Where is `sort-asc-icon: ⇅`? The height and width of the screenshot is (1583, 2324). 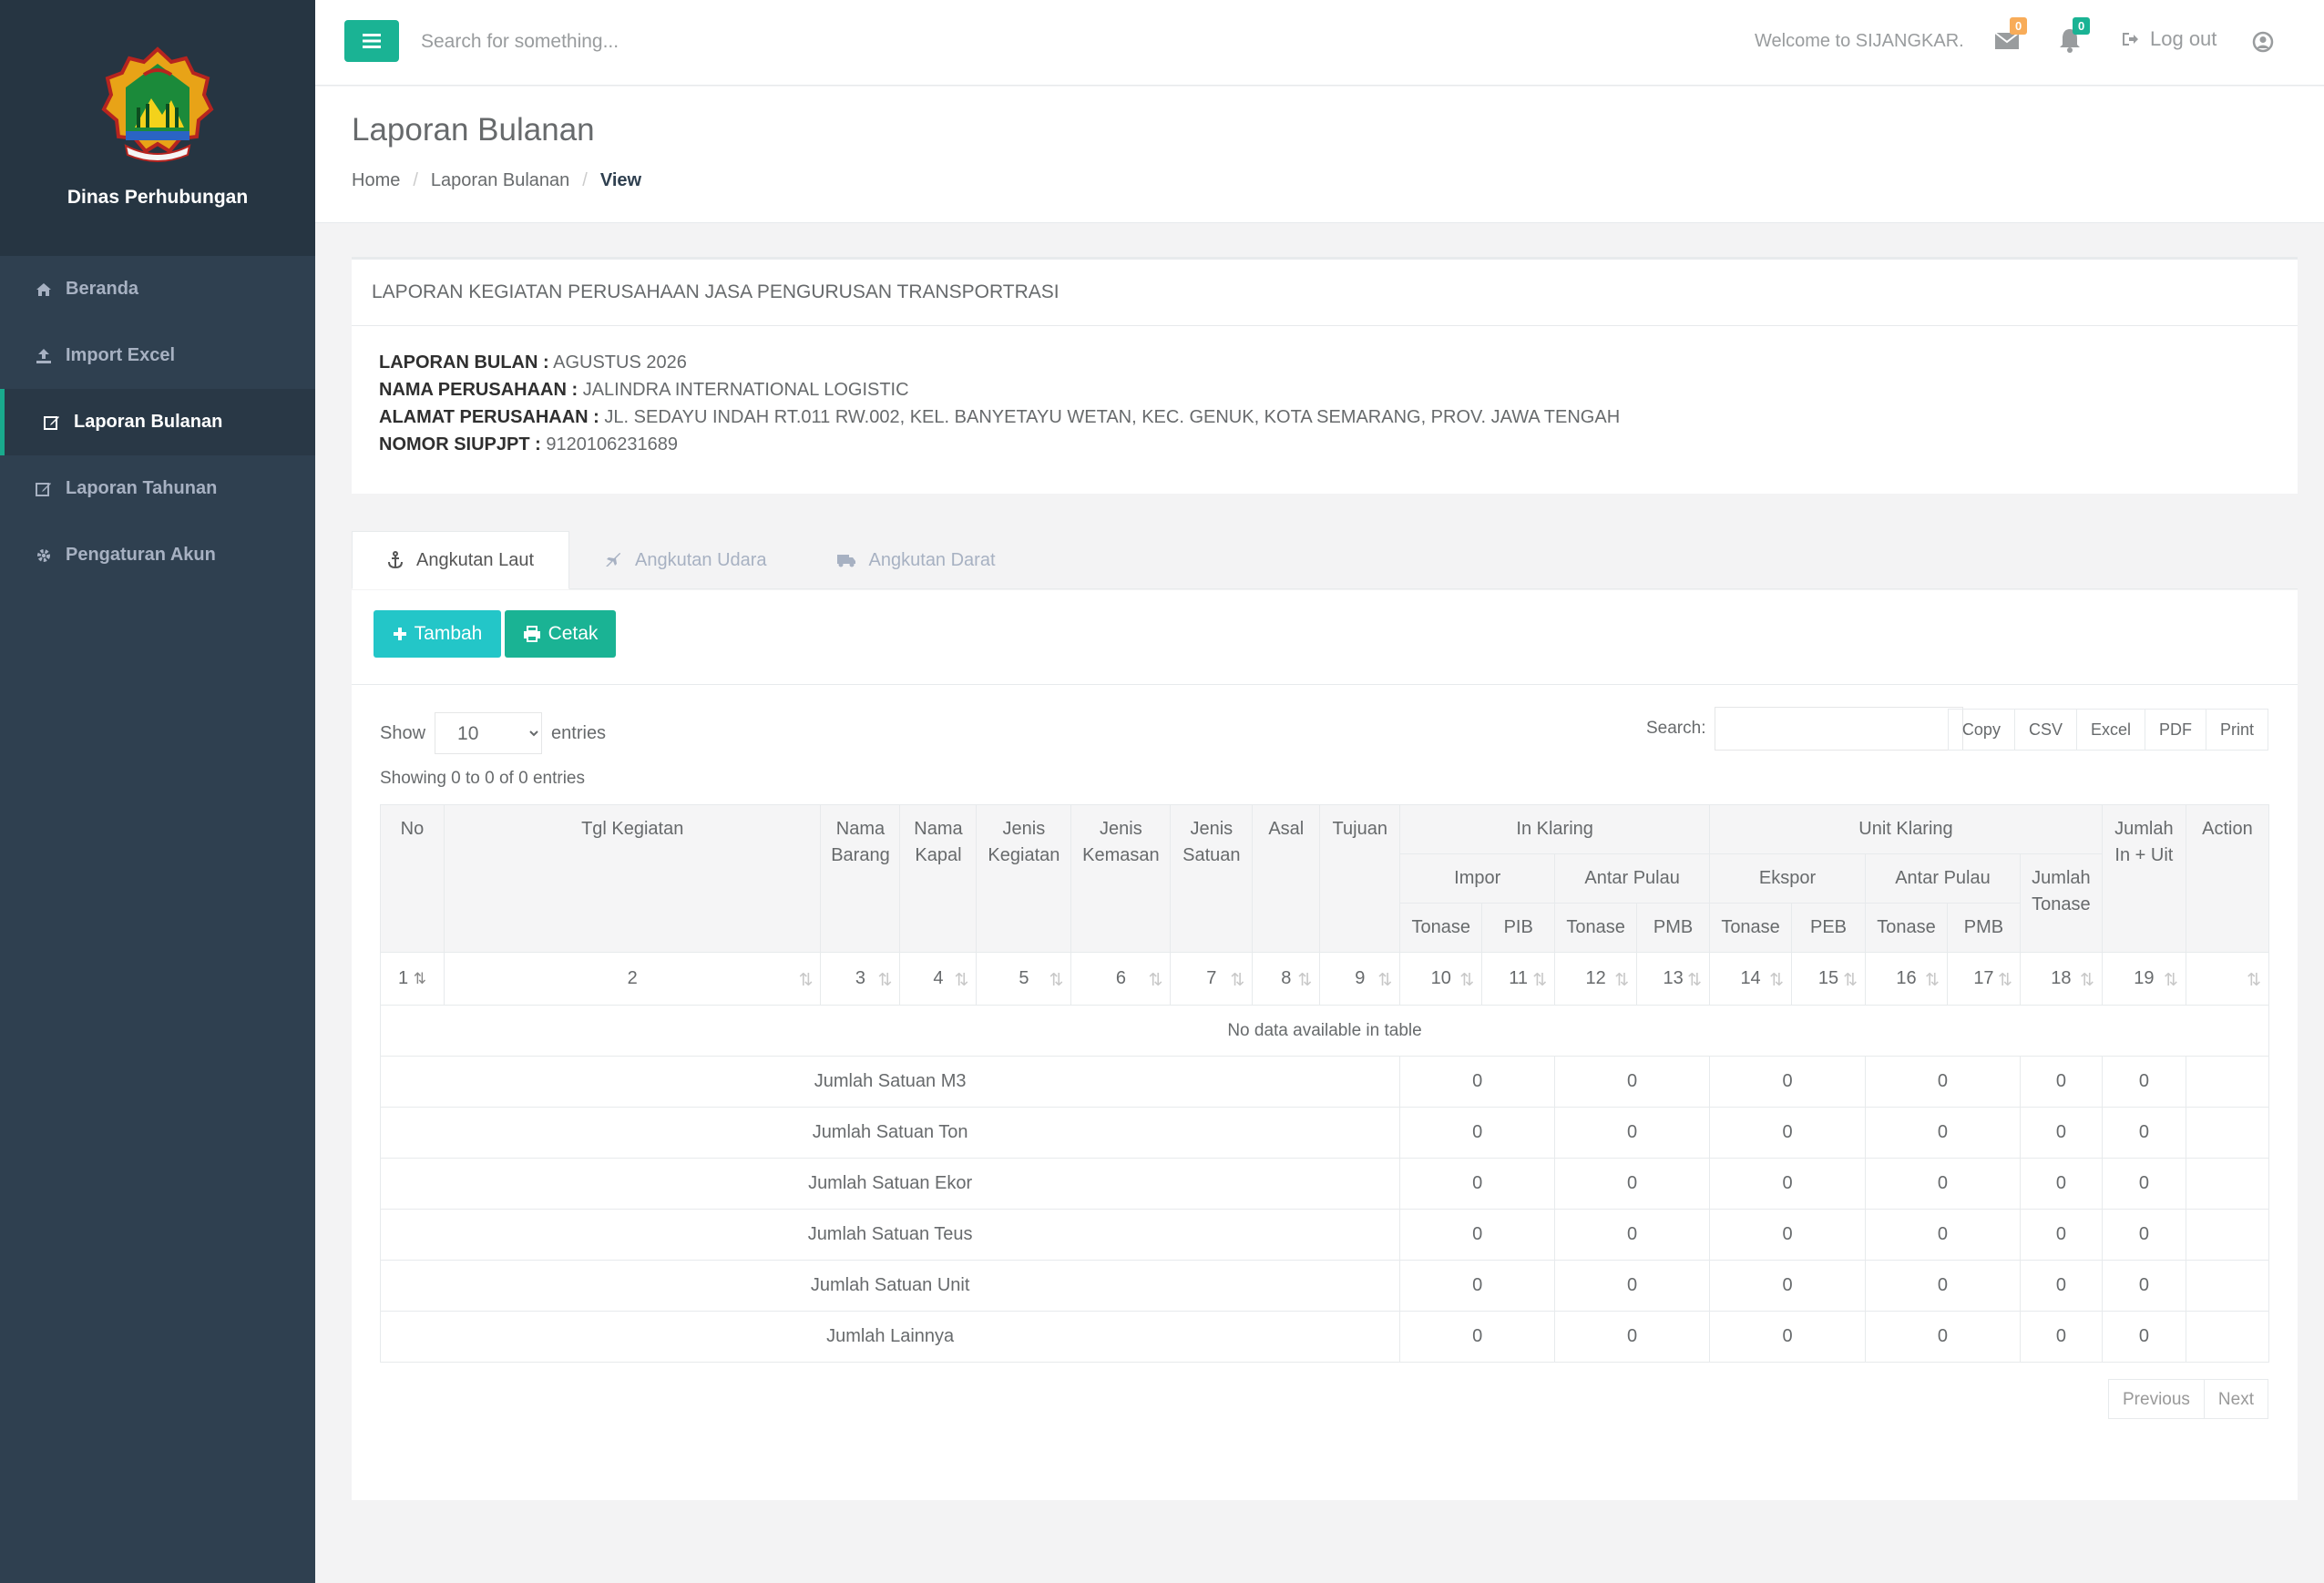
sort-asc-icon: ⇅ is located at coordinates (420, 978).